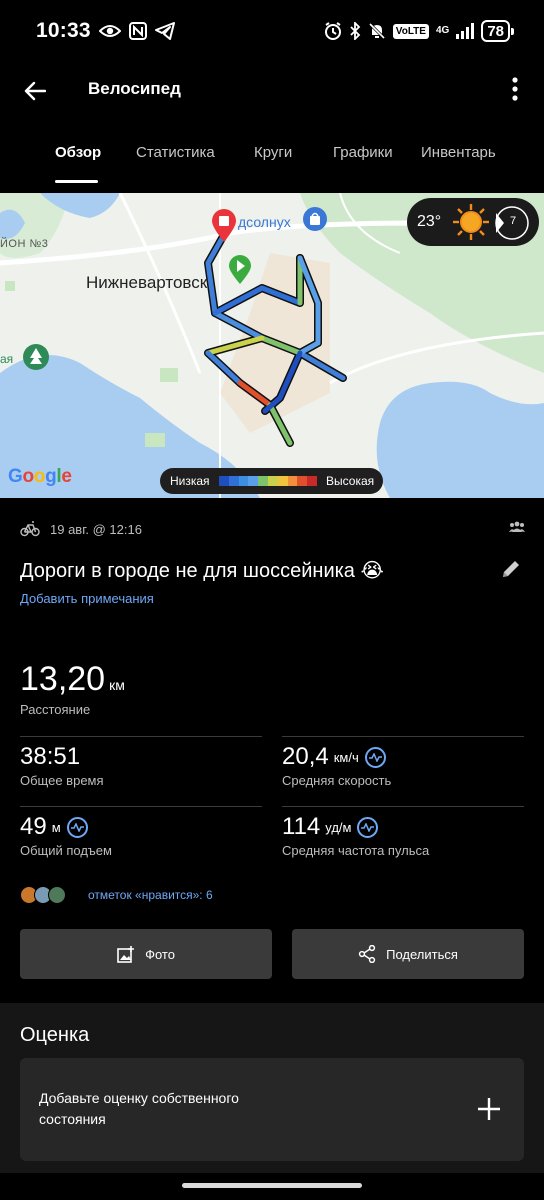 The width and height of the screenshot is (544, 1200). Describe the element at coordinates (356, 850) in the screenshot. I see `avg-hr-label: Средняя частота пульса` at that location.